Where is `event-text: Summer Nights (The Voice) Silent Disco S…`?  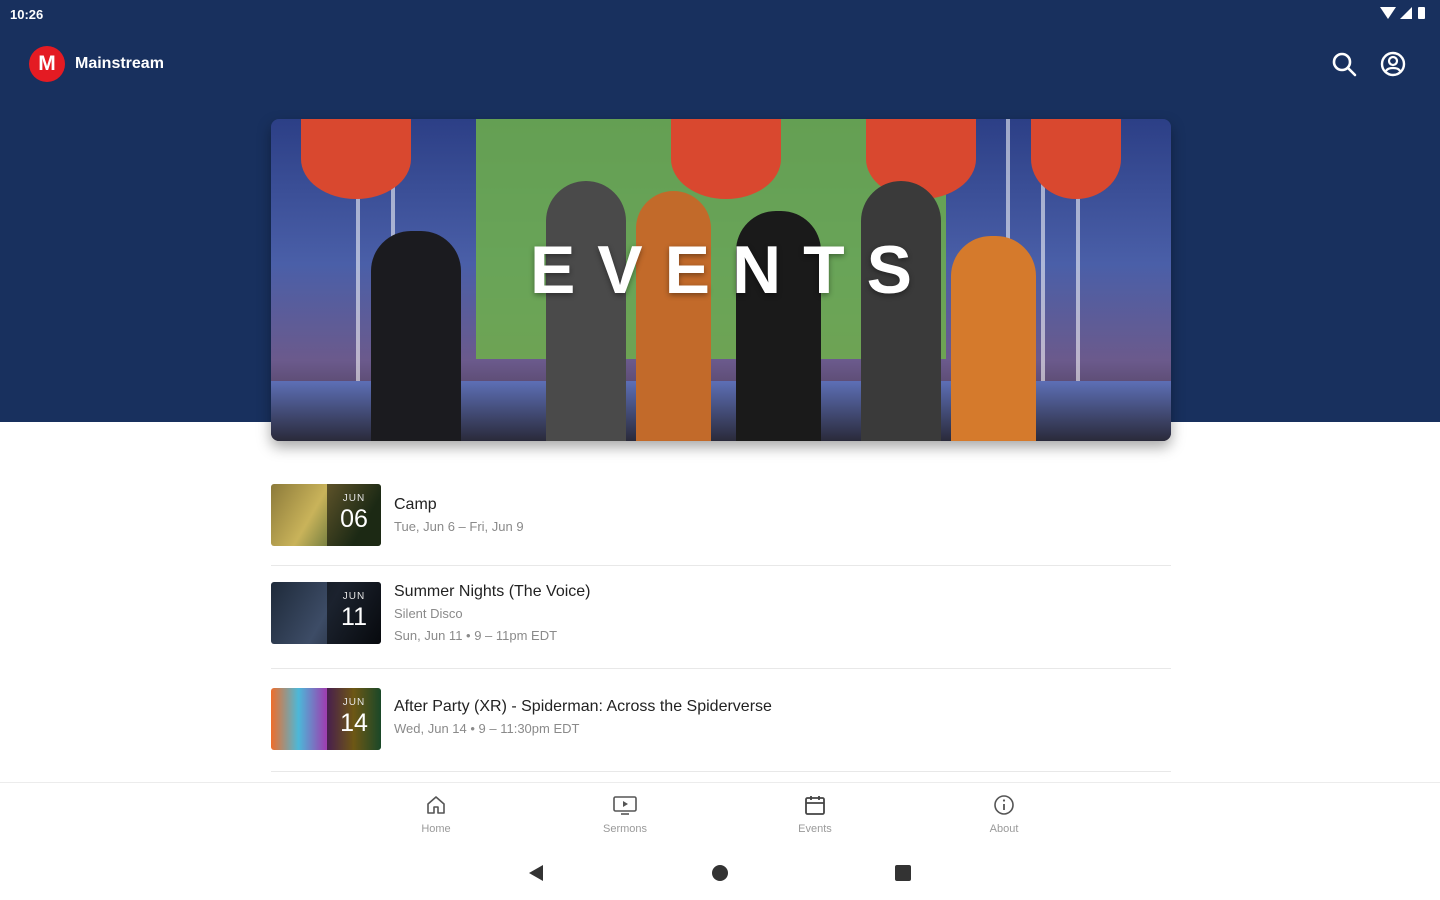
event-text: Summer Nights (The Voice) Silent Disco S… is located at coordinates (492, 614).